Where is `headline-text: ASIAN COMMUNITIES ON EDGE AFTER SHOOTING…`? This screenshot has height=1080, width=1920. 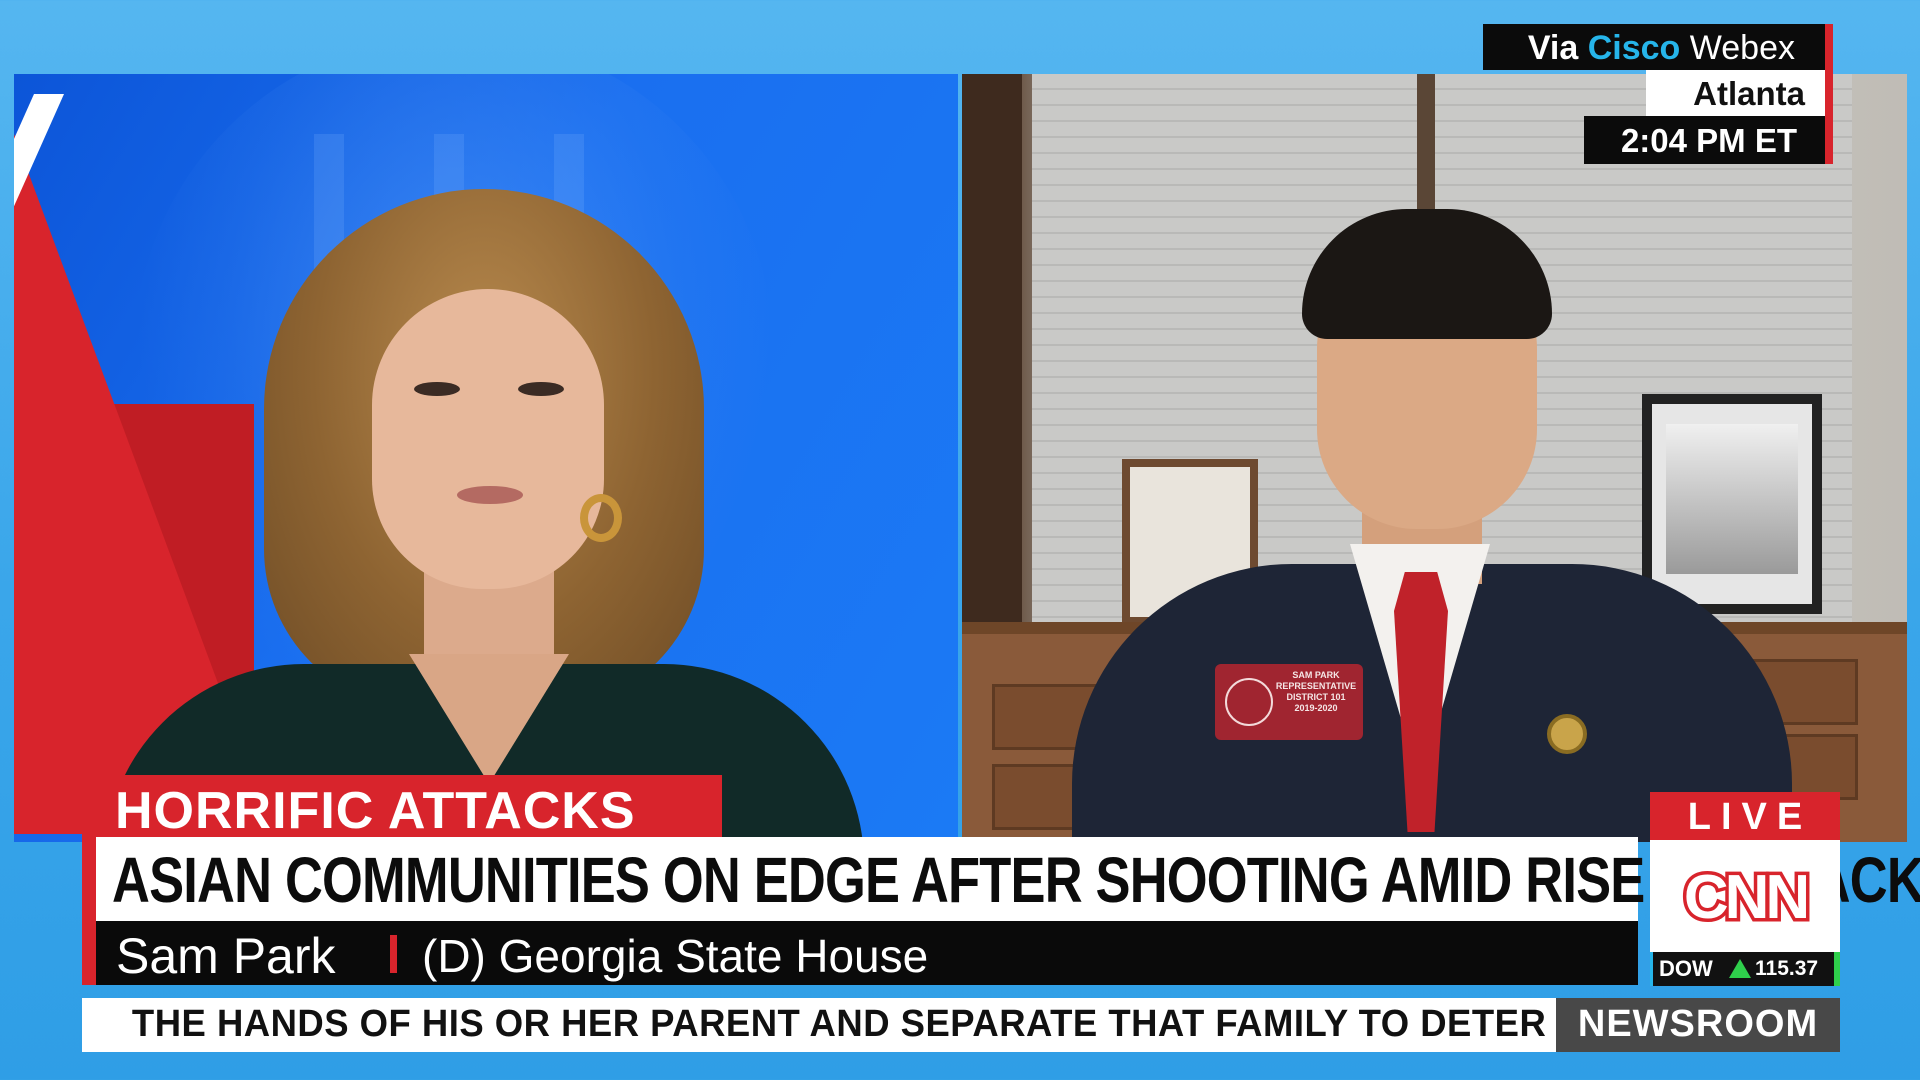
headline-text: ASIAN COMMUNITIES ON EDGE AFTER SHOOTING… is located at coordinates (1016, 880).